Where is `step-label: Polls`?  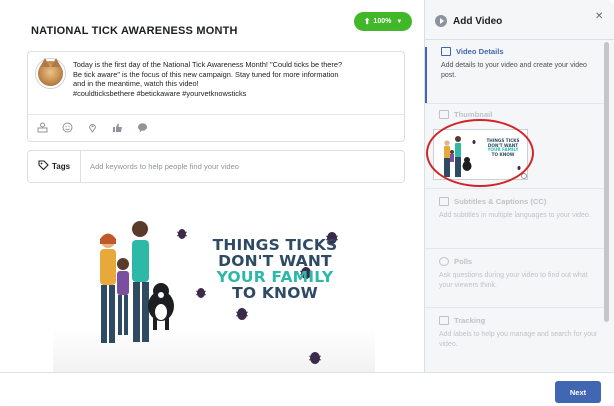
step-label: Polls is located at coordinates (463, 261).